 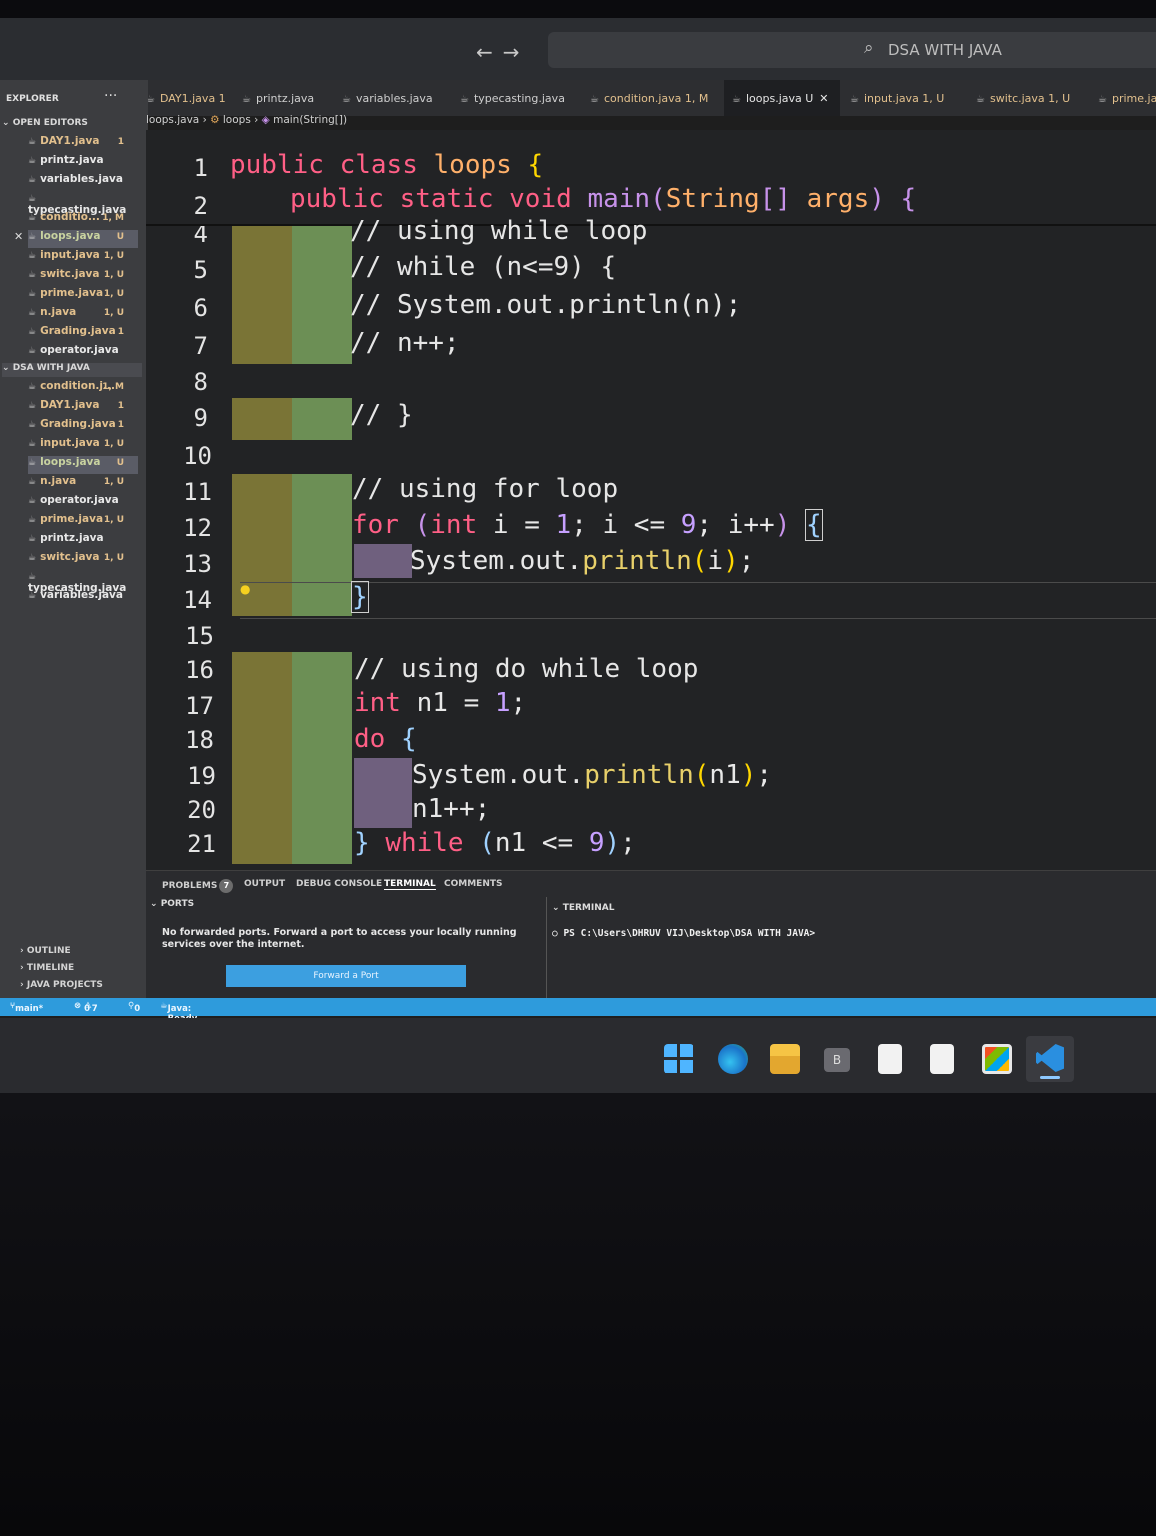 I want to click on code-line: System.out.println(n1);, so click(x=592, y=775).